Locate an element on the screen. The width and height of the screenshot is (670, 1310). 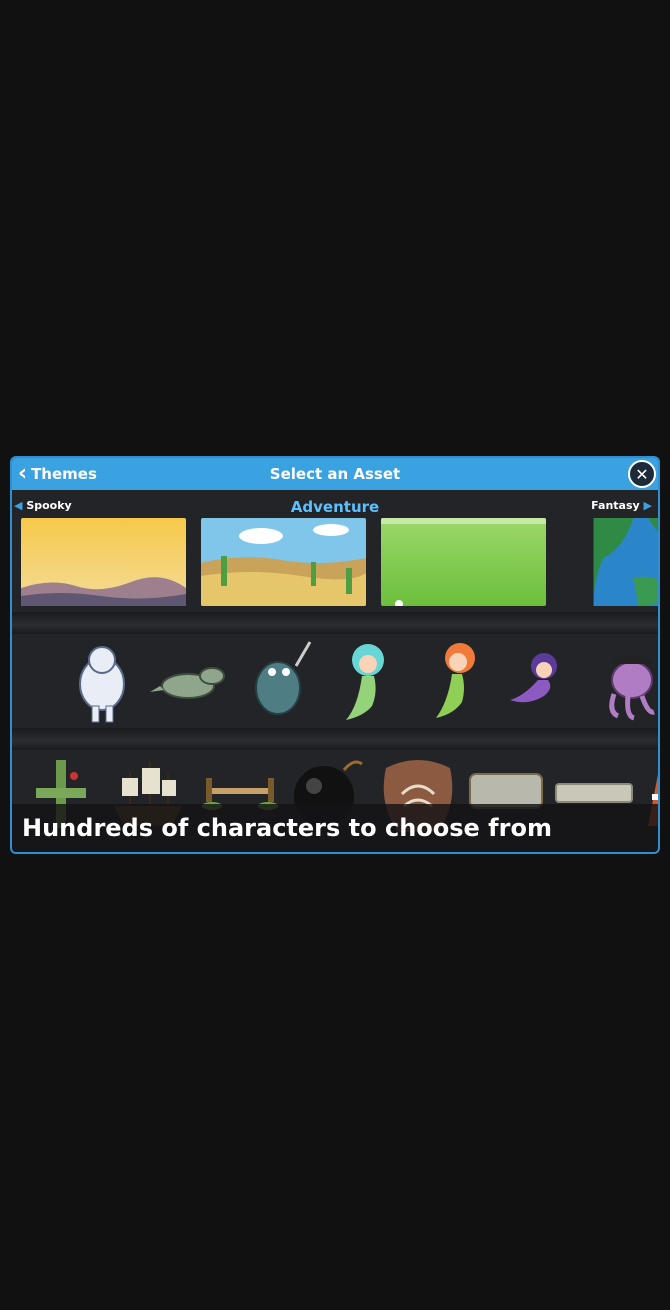
character-purple-mermaid is located at coordinates (544, 681).